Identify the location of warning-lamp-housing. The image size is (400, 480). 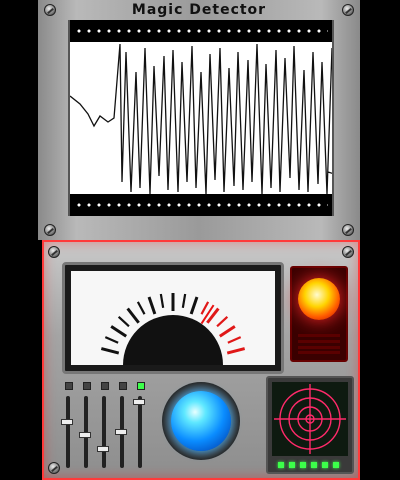
(319, 314).